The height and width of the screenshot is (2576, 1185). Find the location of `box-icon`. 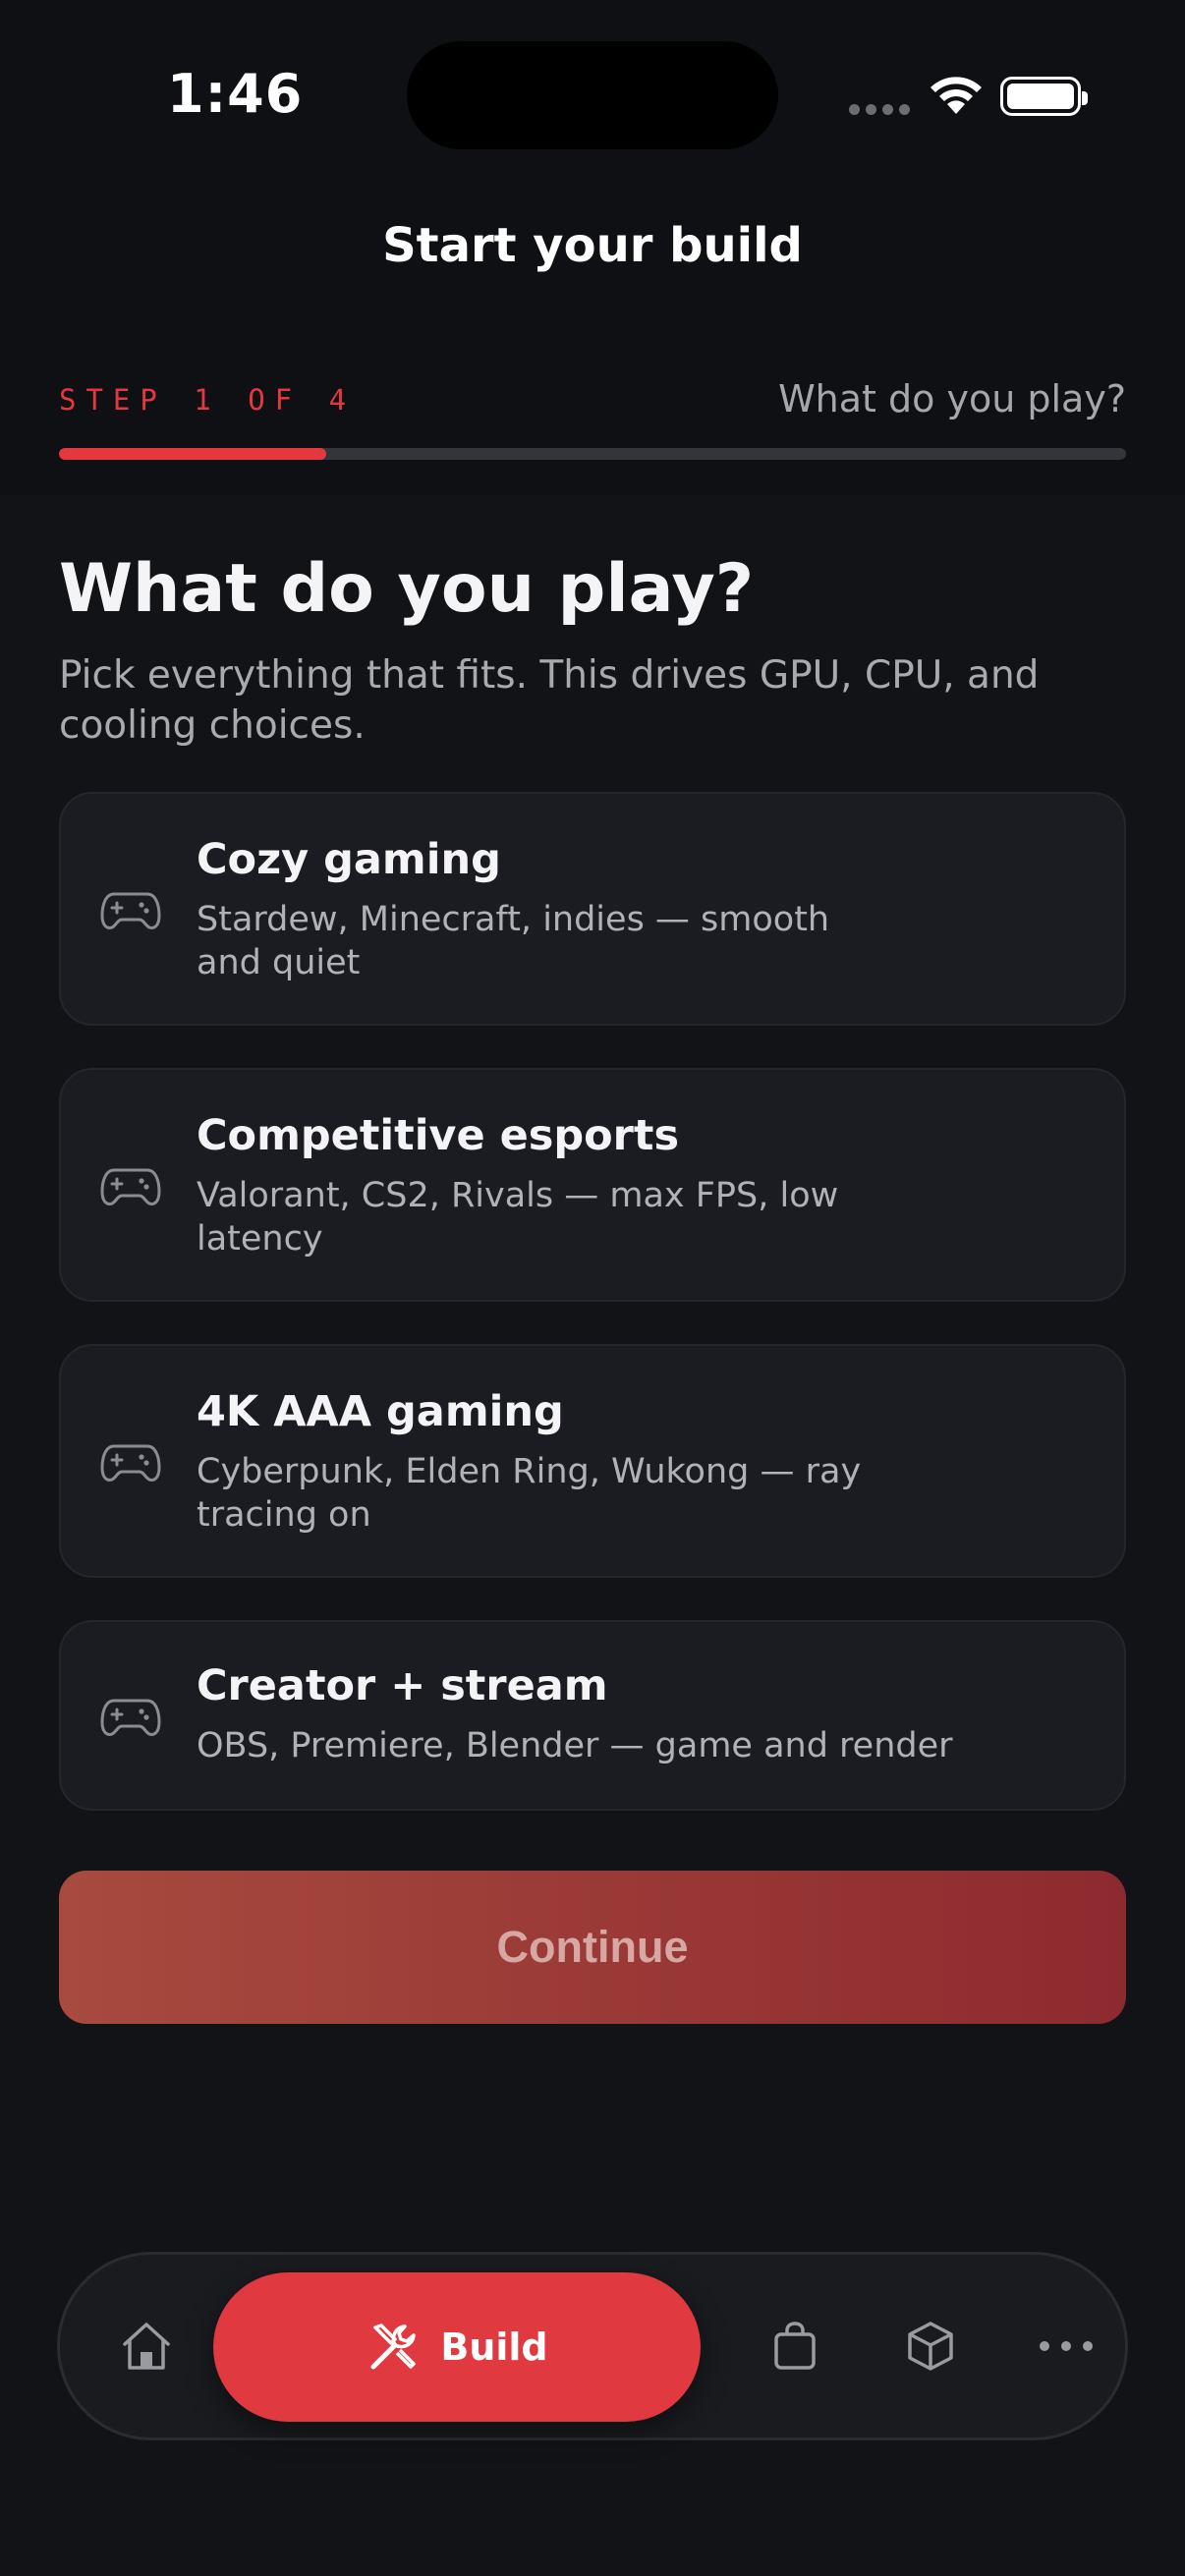

box-icon is located at coordinates (931, 2346).